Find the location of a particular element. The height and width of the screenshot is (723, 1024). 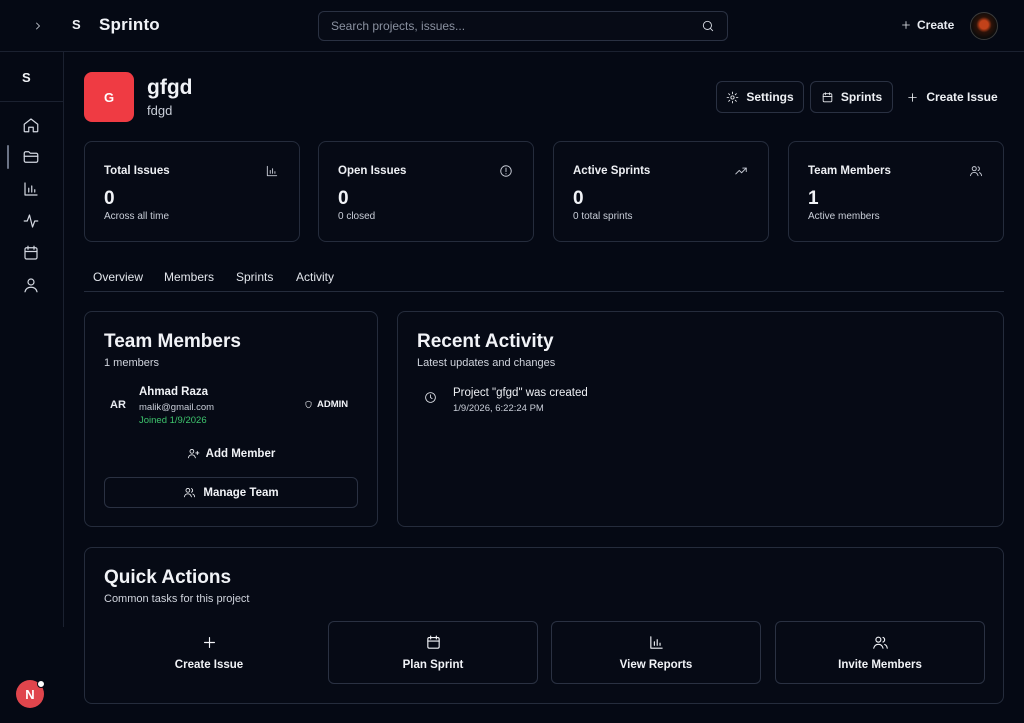

stat-card-open-issues: Open Issues 0 0 closed is located at coordinates (426, 191).